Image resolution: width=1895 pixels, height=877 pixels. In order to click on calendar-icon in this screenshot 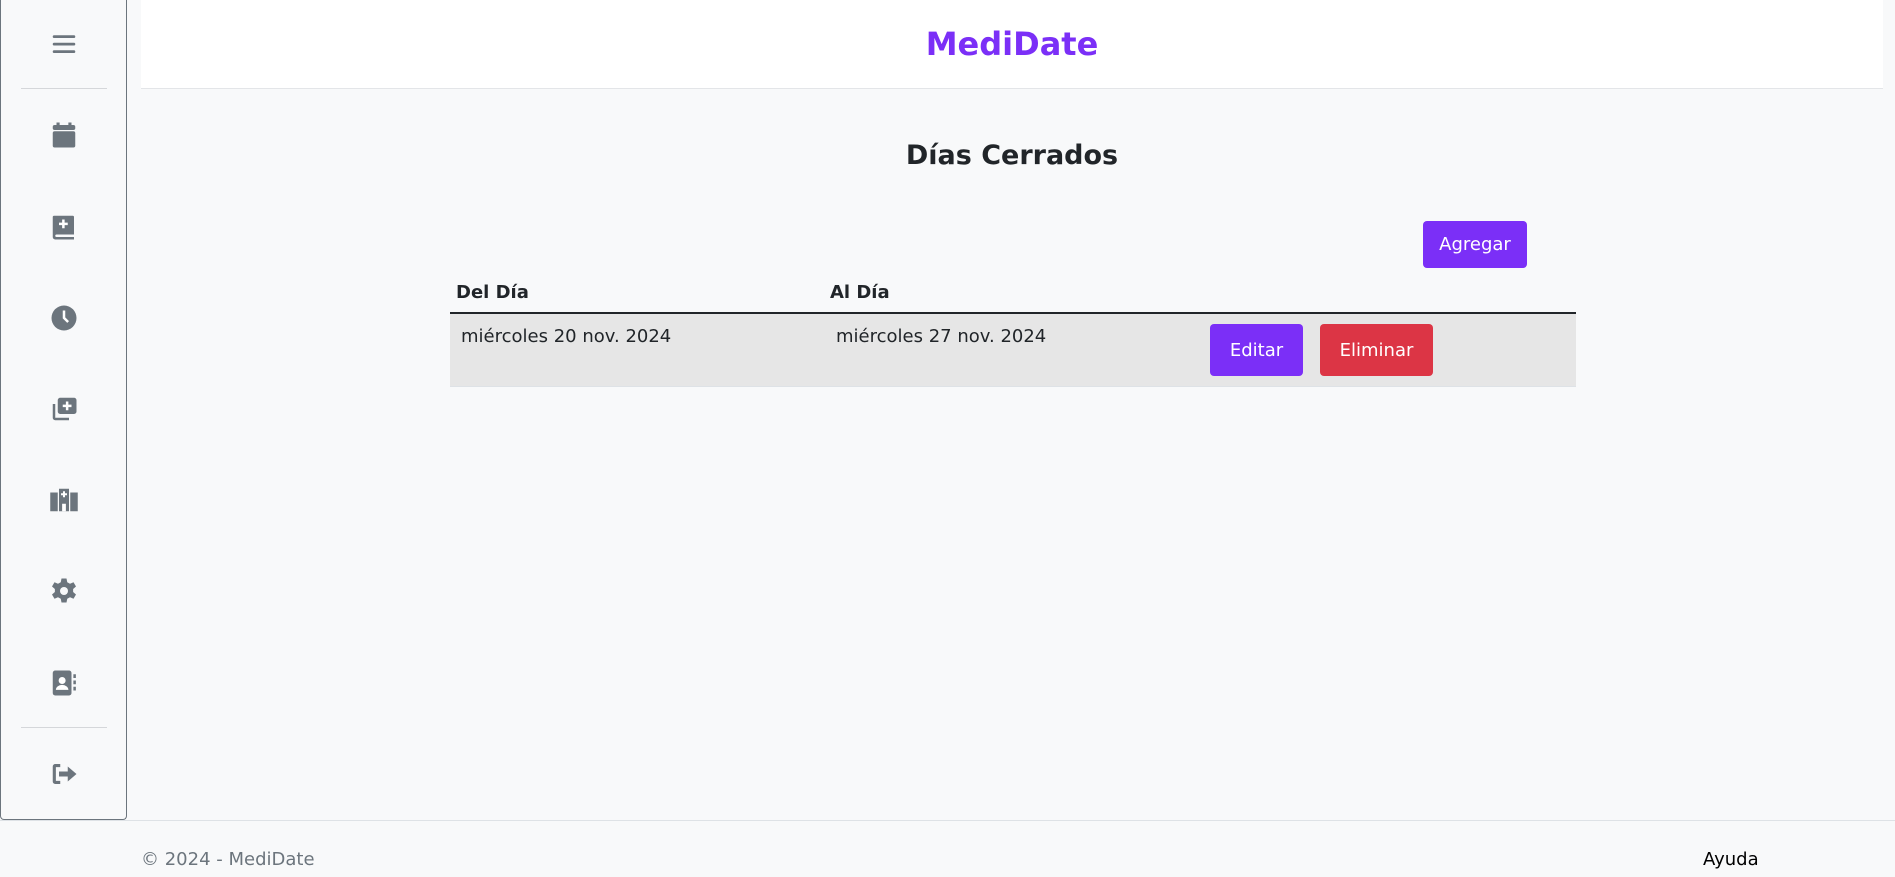, I will do `click(64, 135)`.